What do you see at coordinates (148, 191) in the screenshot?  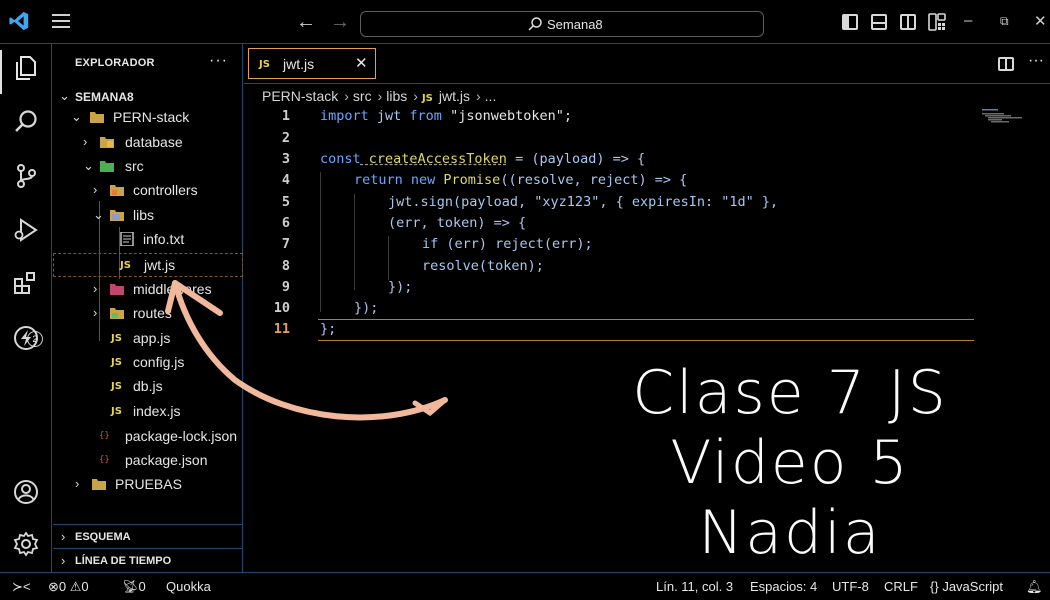 I see `tree-item-controllers: › controllers` at bounding box center [148, 191].